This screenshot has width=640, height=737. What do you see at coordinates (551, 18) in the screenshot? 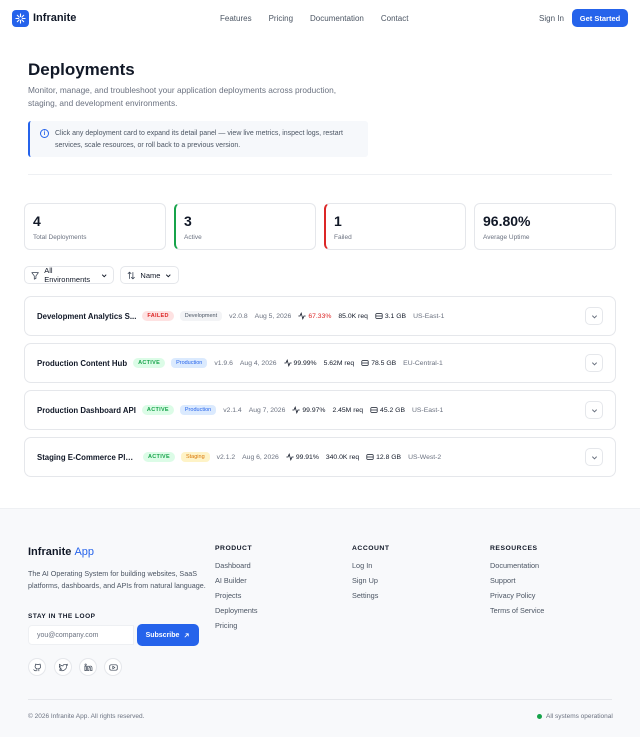
I see `sign-in-link: Sign In` at bounding box center [551, 18].